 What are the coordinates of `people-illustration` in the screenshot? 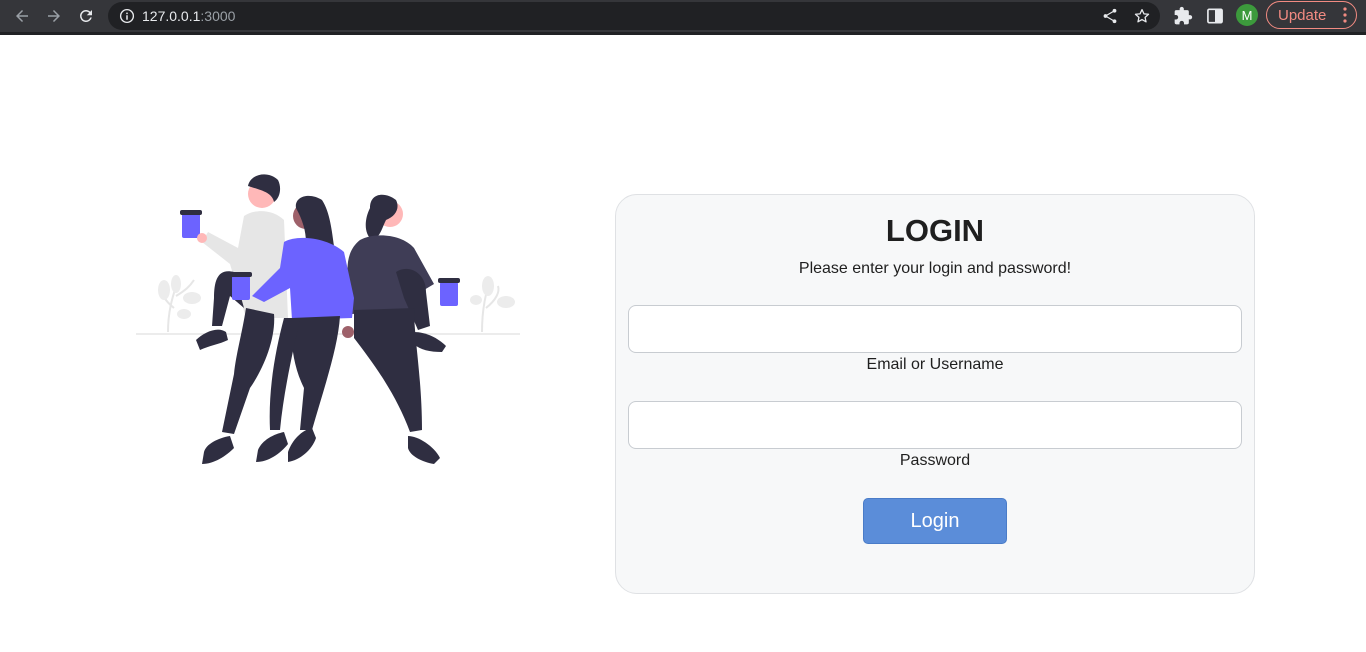 It's located at (328, 319).